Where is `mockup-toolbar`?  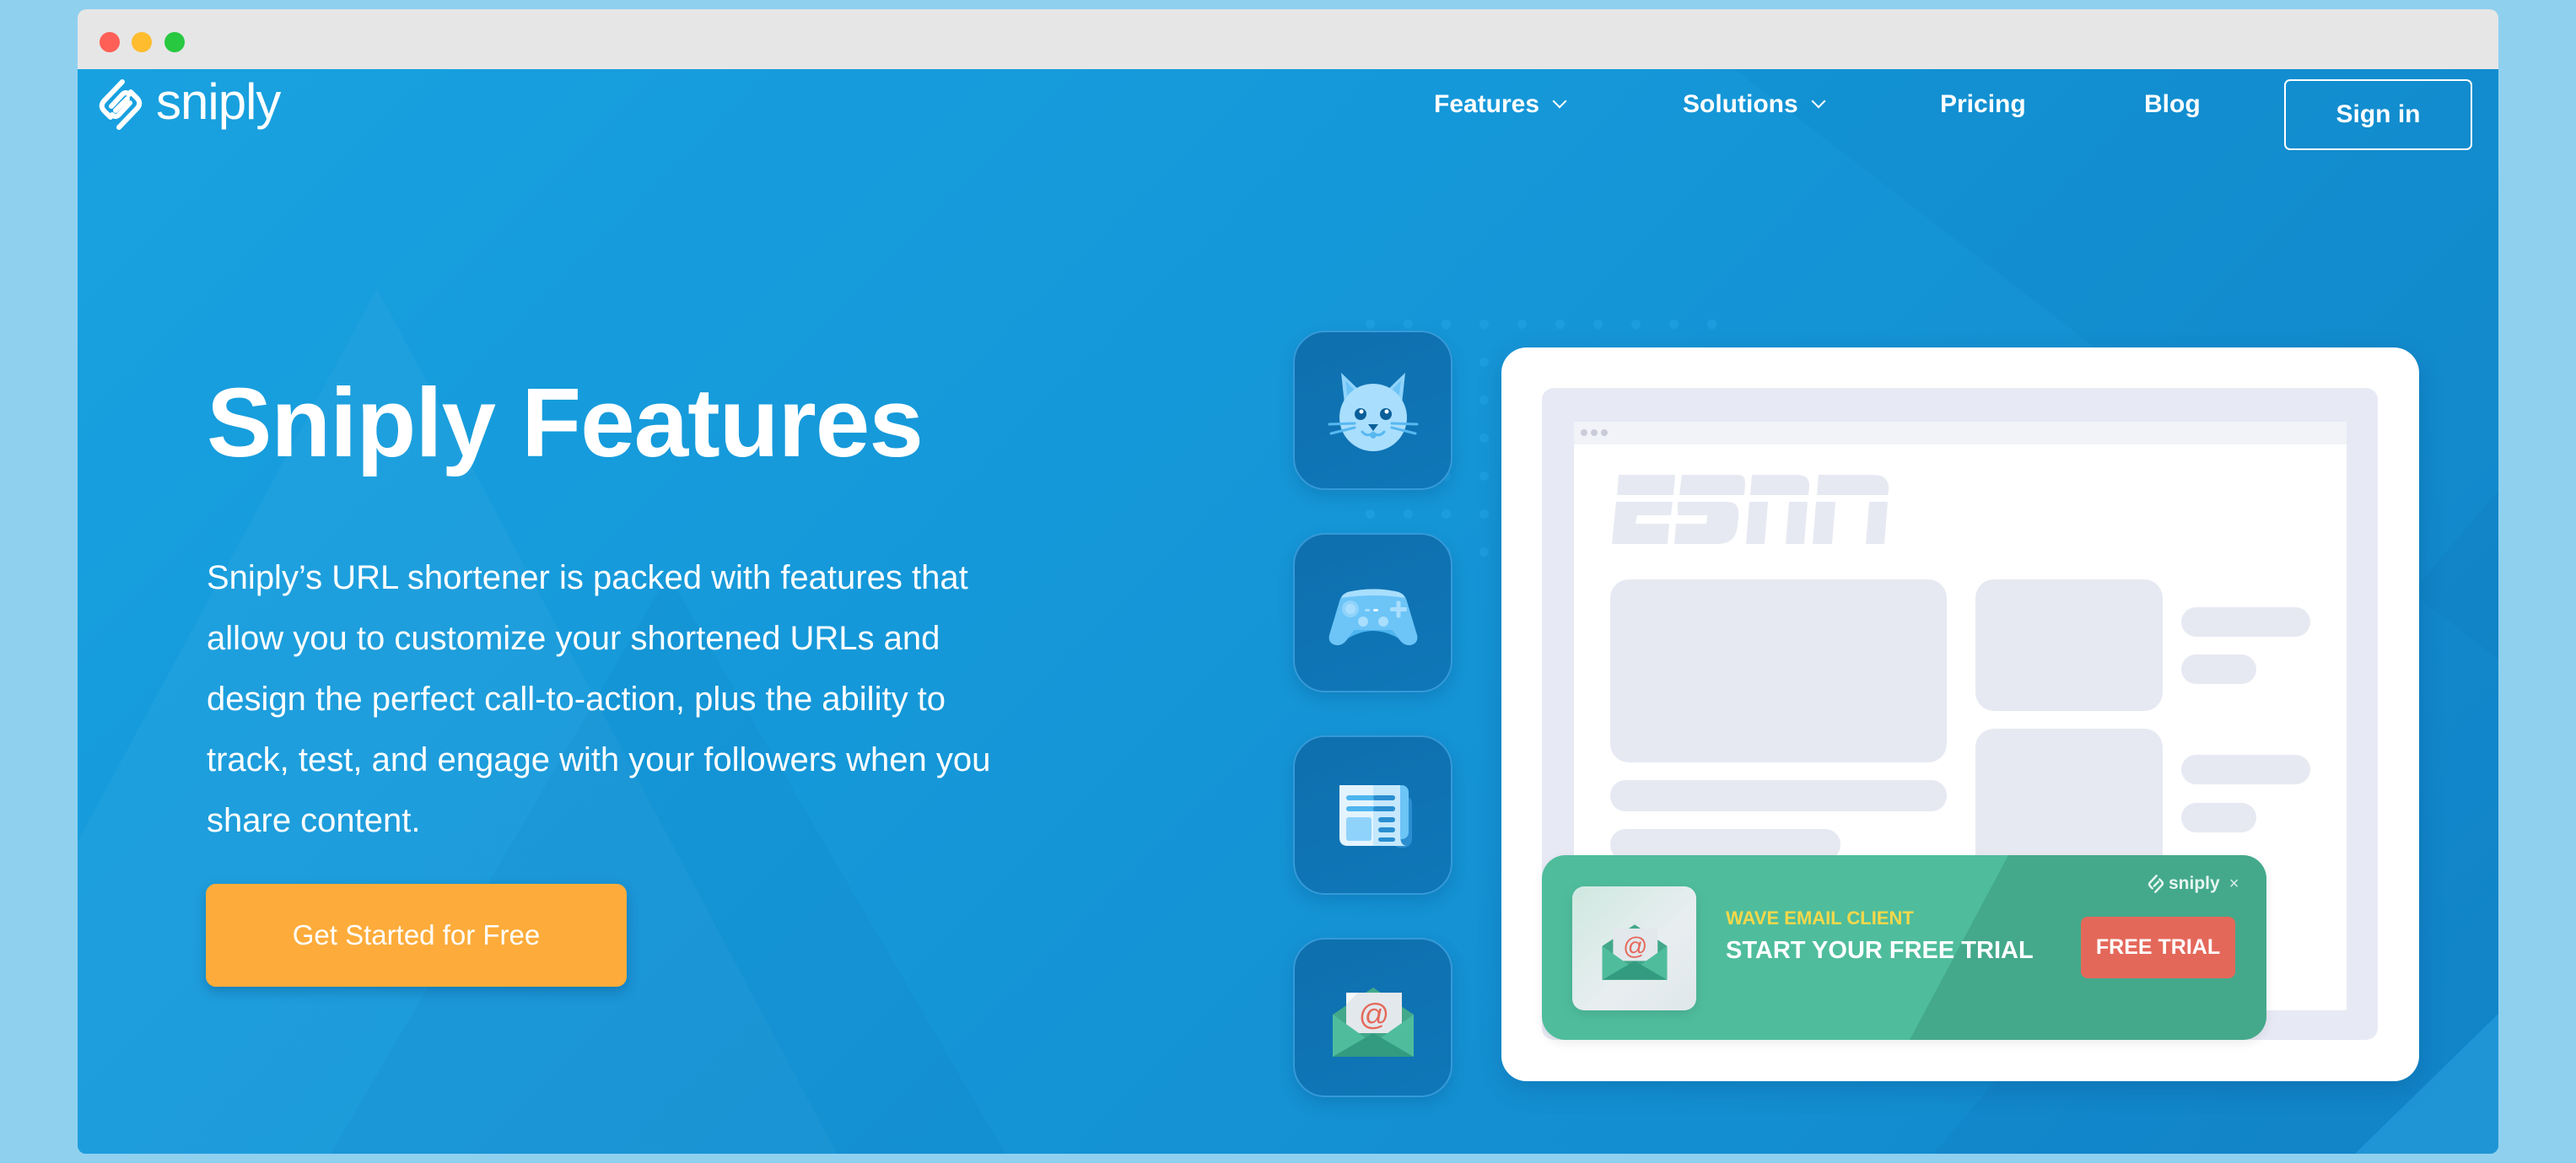 mockup-toolbar is located at coordinates (1960, 433).